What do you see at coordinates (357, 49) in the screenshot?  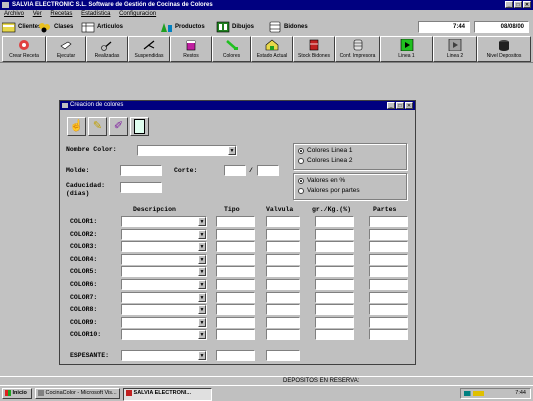 I see `conf-impresora-button: Conf. Impresora` at bounding box center [357, 49].